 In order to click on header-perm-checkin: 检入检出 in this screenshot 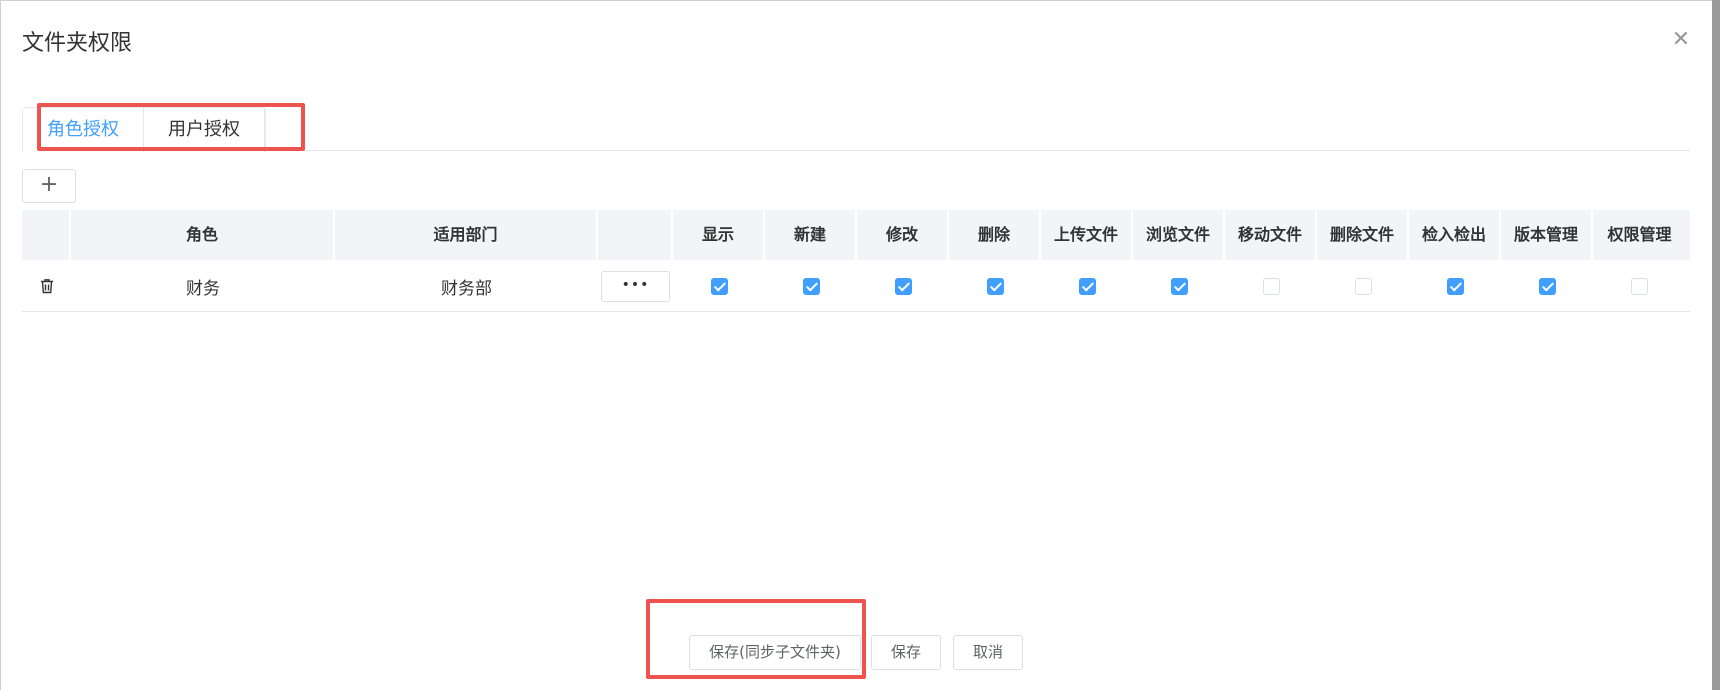, I will do `click(1455, 235)`.